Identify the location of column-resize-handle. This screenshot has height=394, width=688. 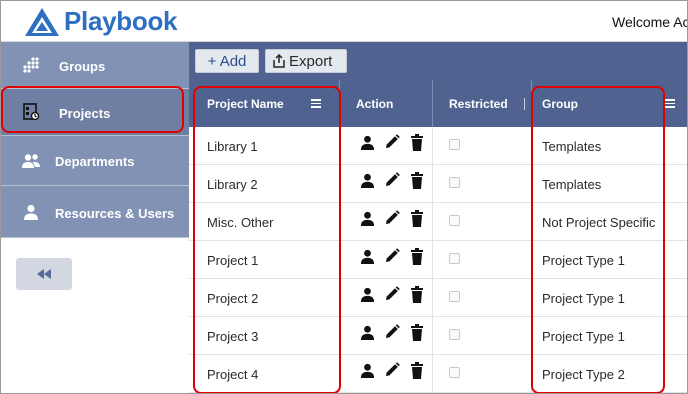
(524, 104).